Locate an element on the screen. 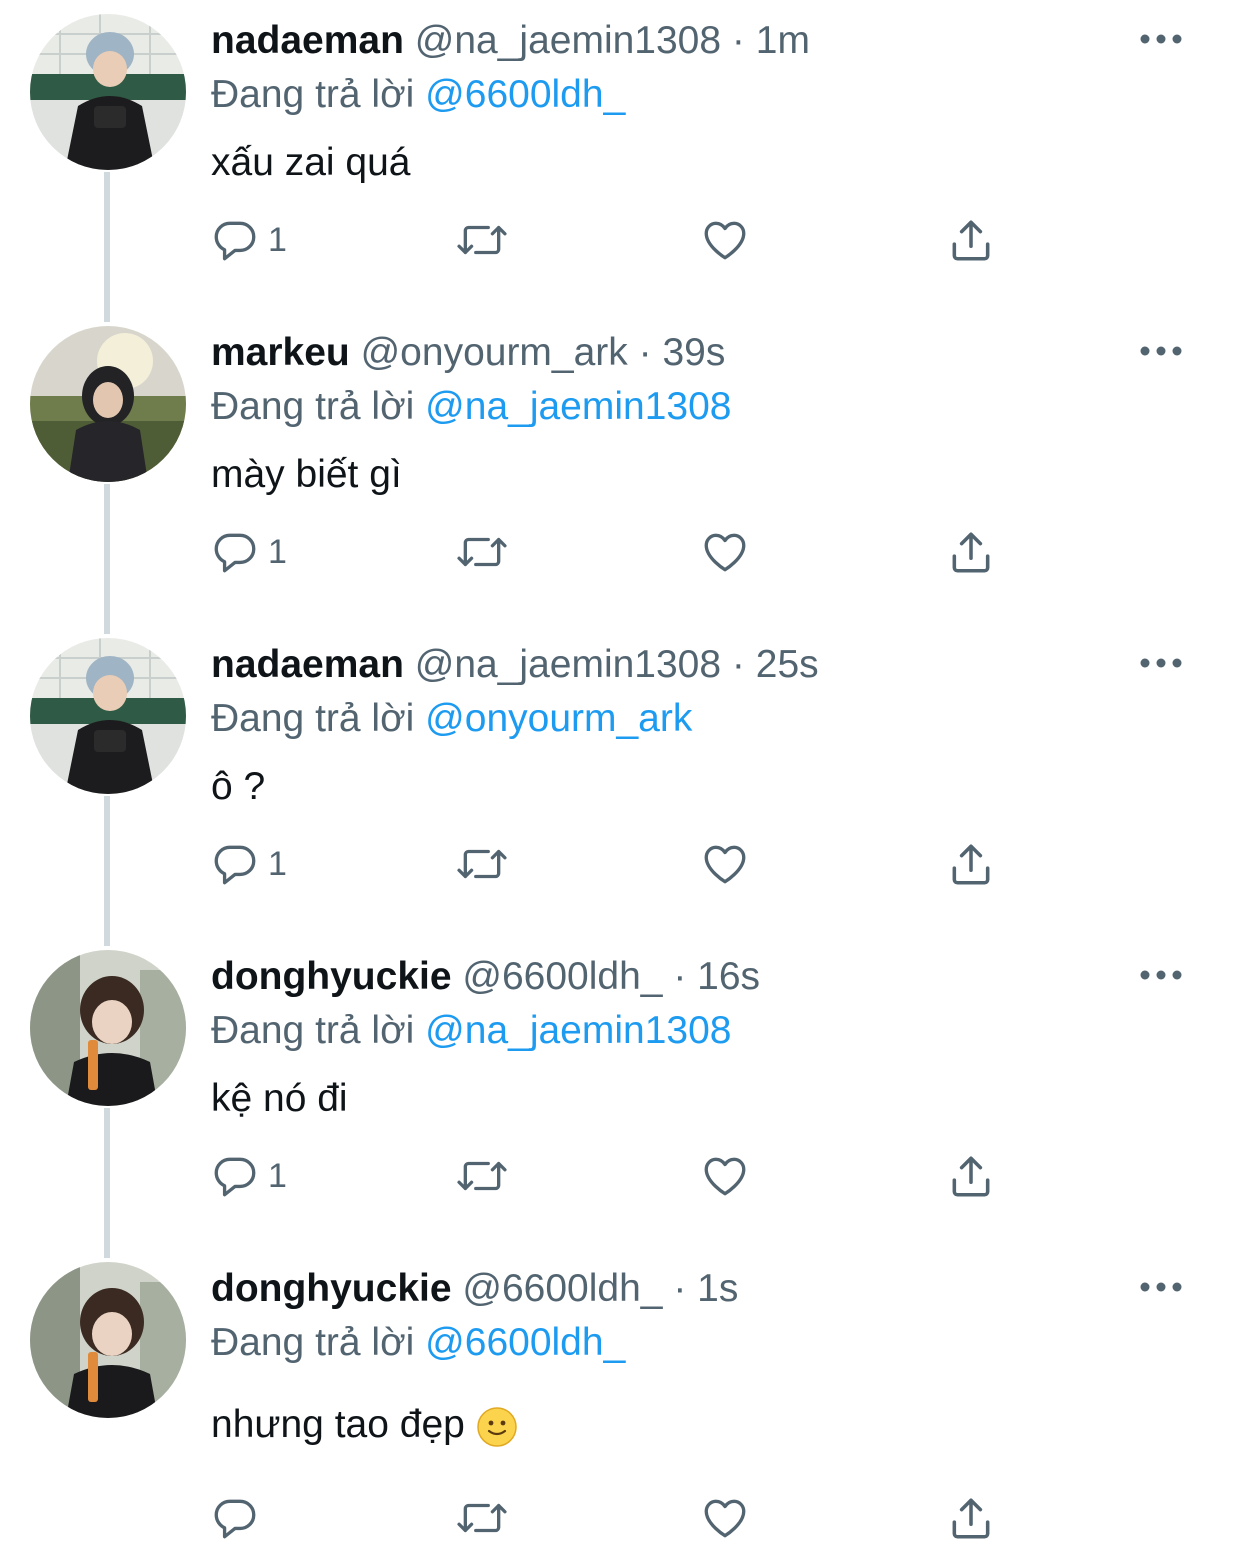 The image size is (1242, 1560). reply-mention-link: @onyourm_ark is located at coordinates (558, 718).